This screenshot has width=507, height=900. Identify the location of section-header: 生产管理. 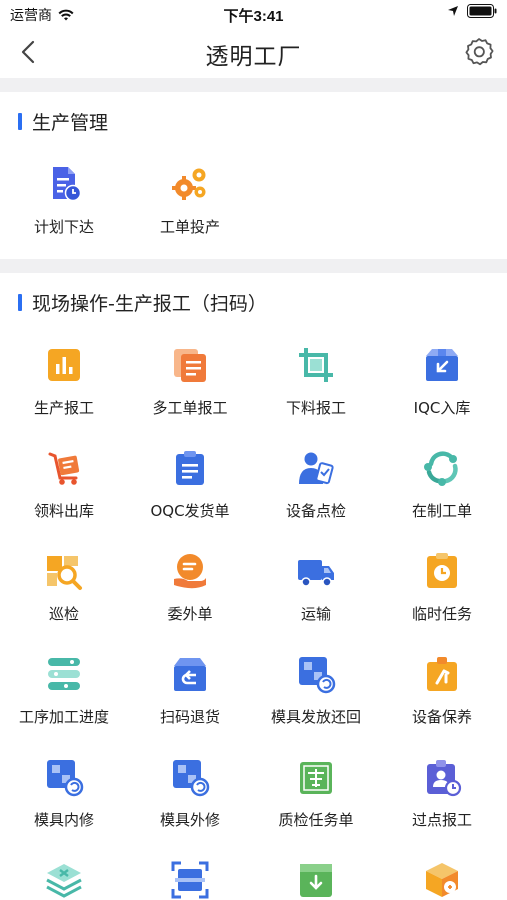
(63, 121).